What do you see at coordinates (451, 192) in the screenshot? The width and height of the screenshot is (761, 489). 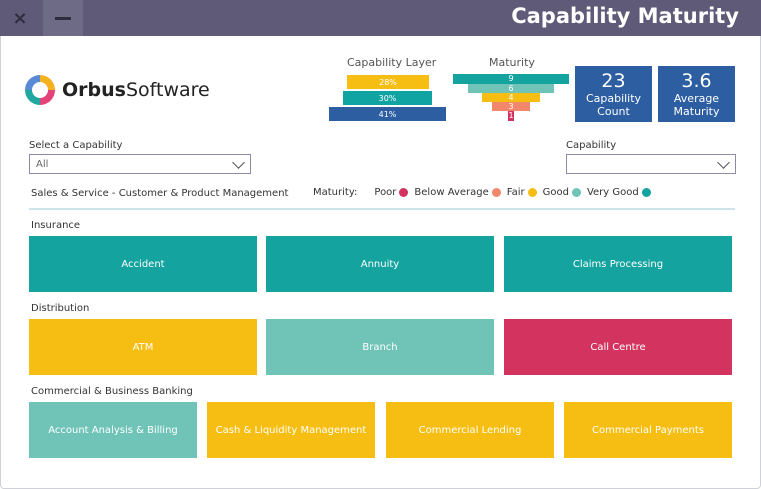 I see `legend-item-label: Below Average` at bounding box center [451, 192].